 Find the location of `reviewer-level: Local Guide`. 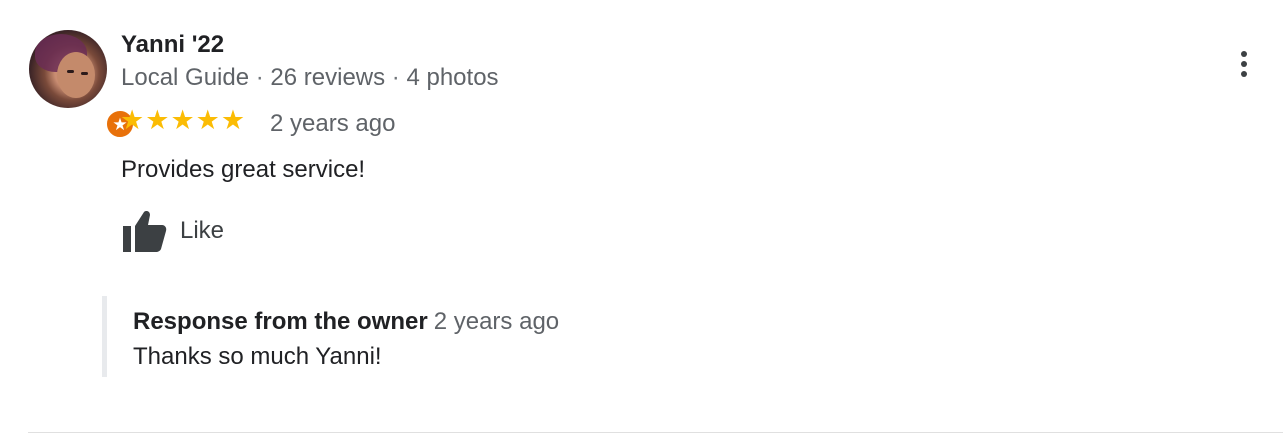

reviewer-level: Local Guide is located at coordinates (185, 77).